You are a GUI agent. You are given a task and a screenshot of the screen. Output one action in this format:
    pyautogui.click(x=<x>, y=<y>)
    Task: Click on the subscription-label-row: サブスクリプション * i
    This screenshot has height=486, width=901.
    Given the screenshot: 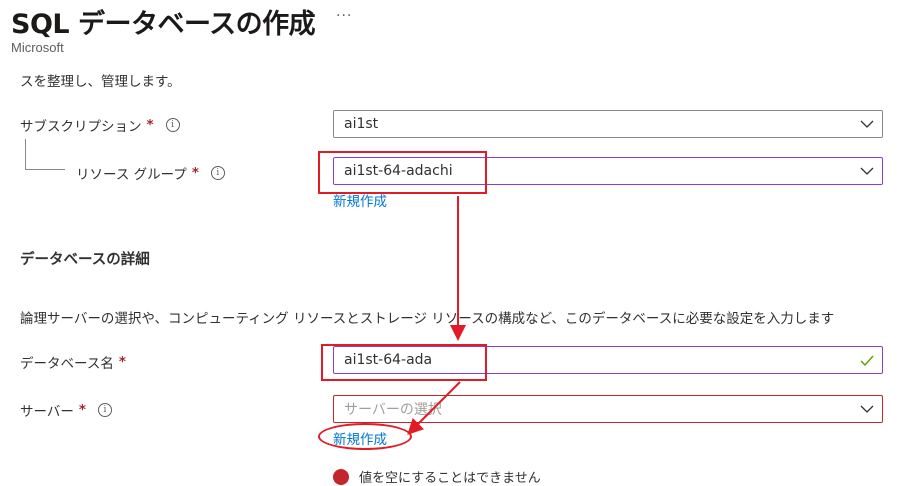 What is the action you would take?
    pyautogui.click(x=100, y=125)
    